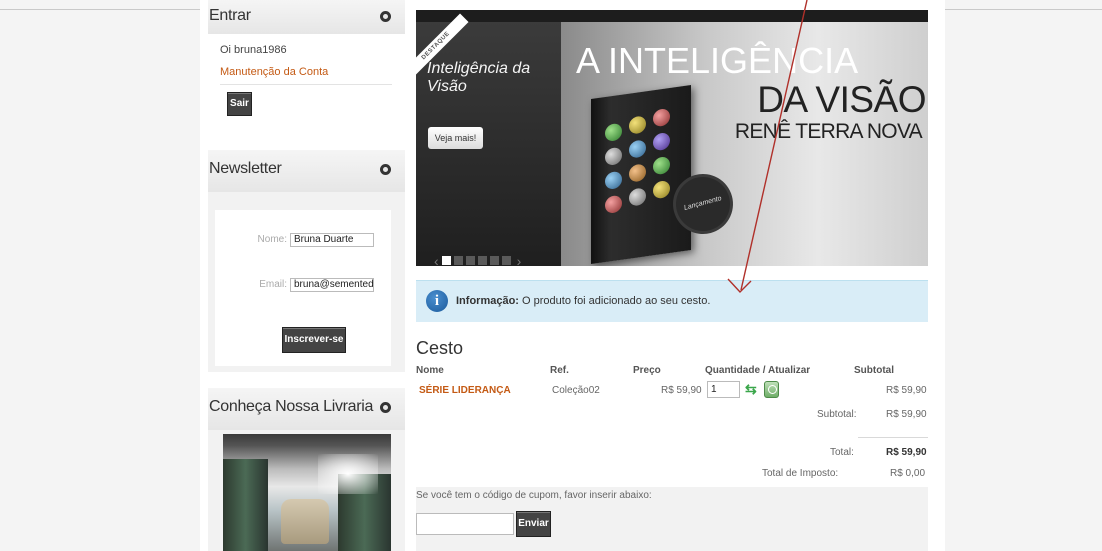 The image size is (1102, 551). I want to click on next-slide-icon: ›, so click(519, 260).